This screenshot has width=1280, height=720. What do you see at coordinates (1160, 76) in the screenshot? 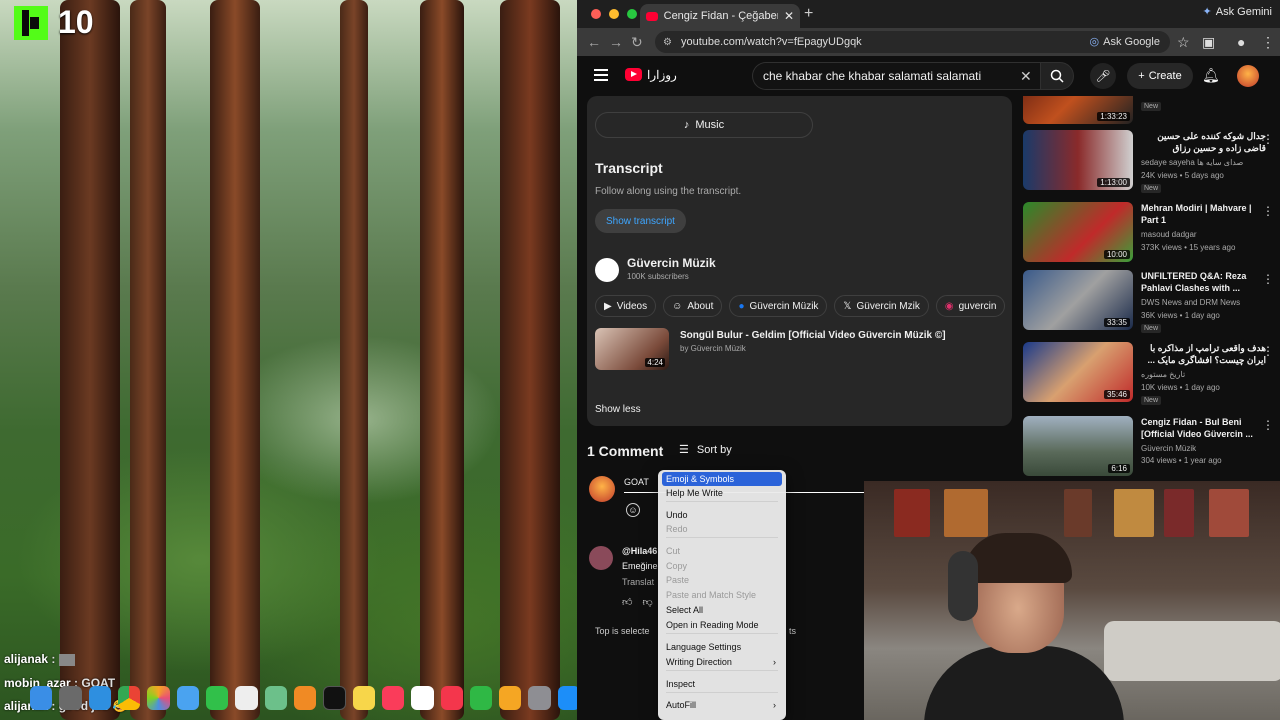
I see `create-button: + Create` at bounding box center [1160, 76].